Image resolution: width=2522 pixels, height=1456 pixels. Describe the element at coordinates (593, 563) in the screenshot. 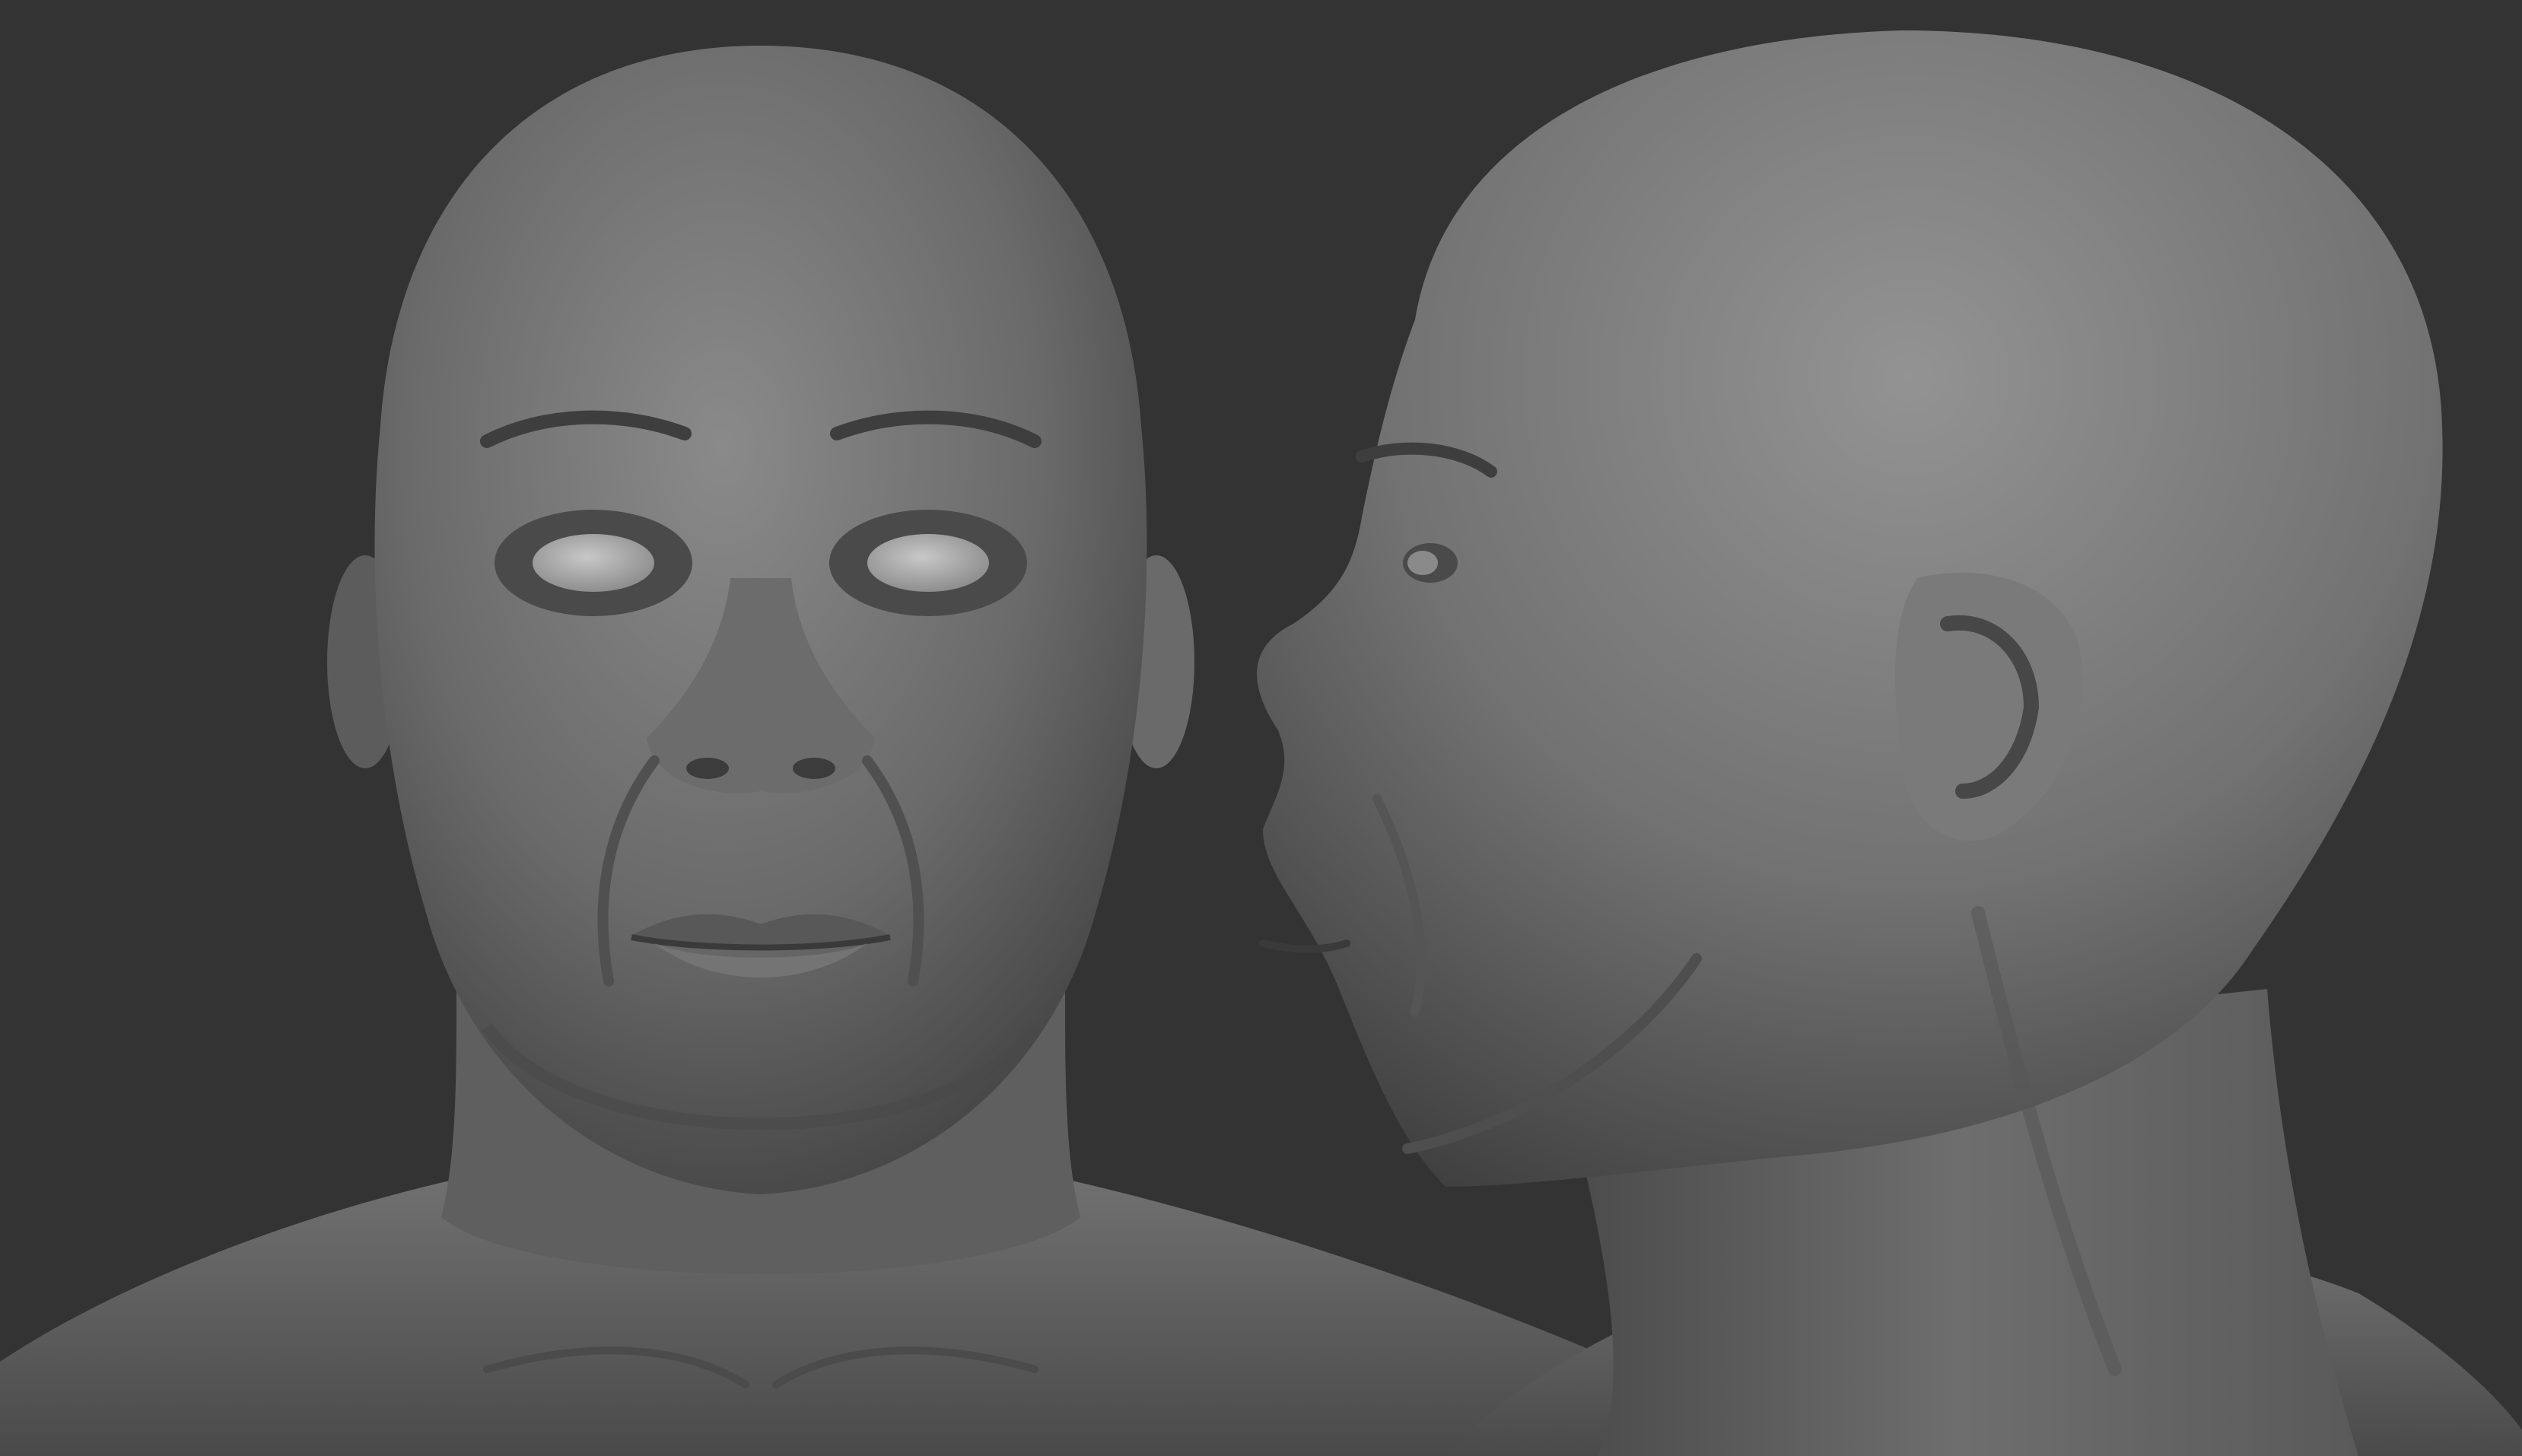

I see `front-left-eye` at that location.